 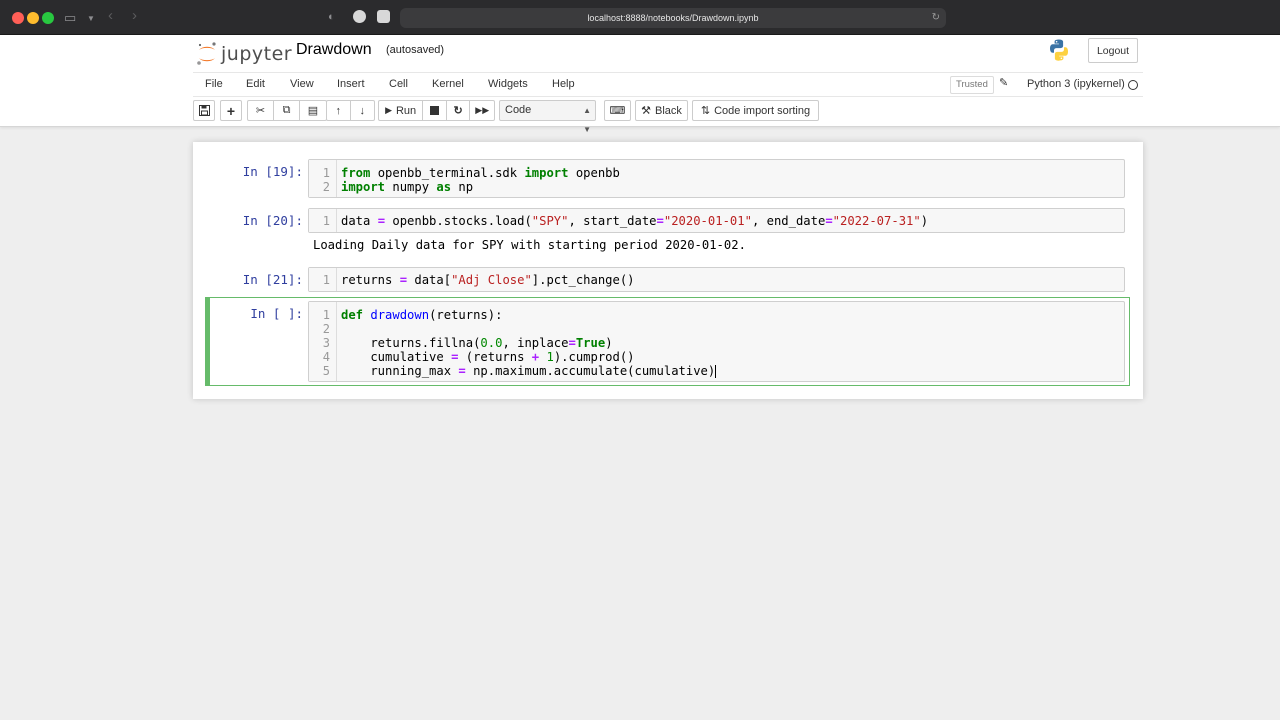 I want to click on menu-view: View, so click(x=302, y=84).